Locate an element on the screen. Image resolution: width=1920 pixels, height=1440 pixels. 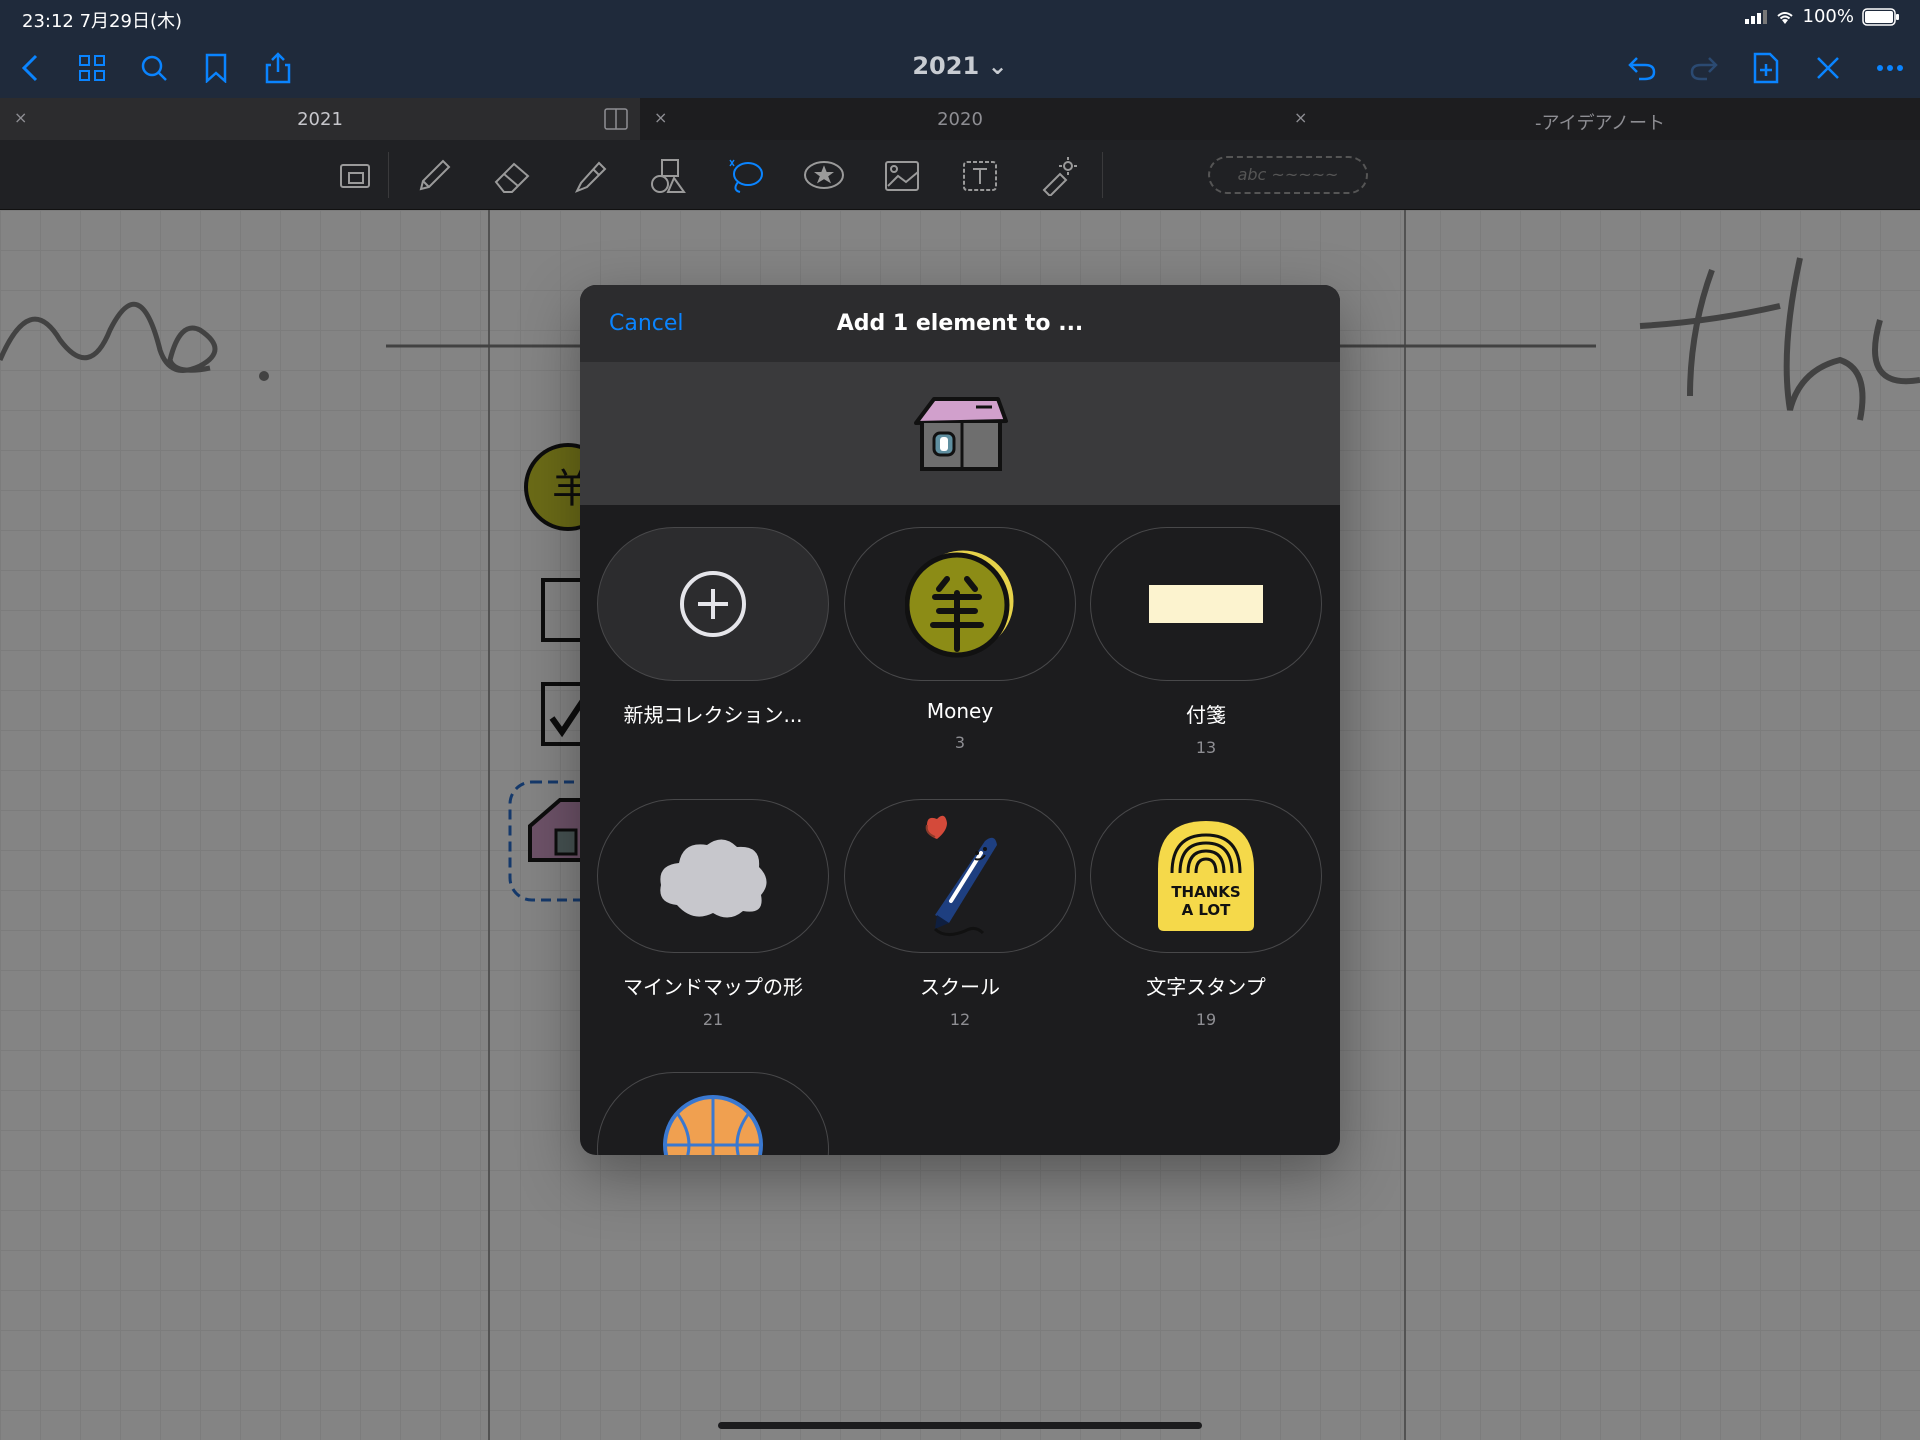
zoom-window-icon is located at coordinates (356, 176).